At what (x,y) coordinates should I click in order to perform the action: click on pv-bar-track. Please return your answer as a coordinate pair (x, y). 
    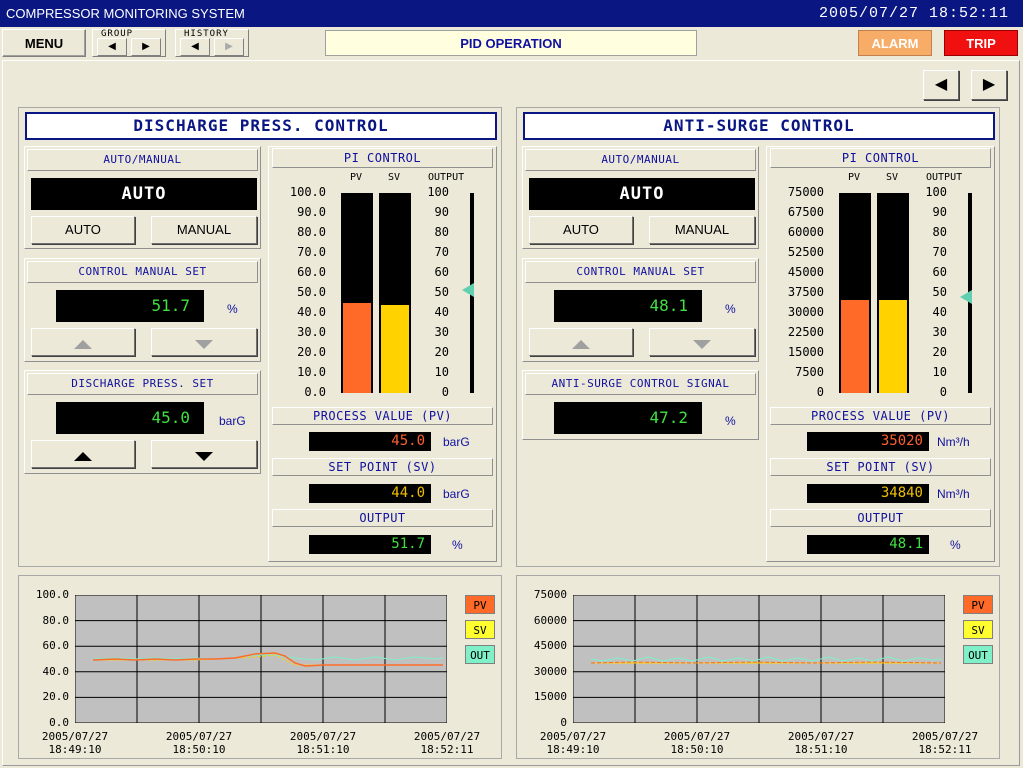
    Looking at the image, I should click on (357, 293).